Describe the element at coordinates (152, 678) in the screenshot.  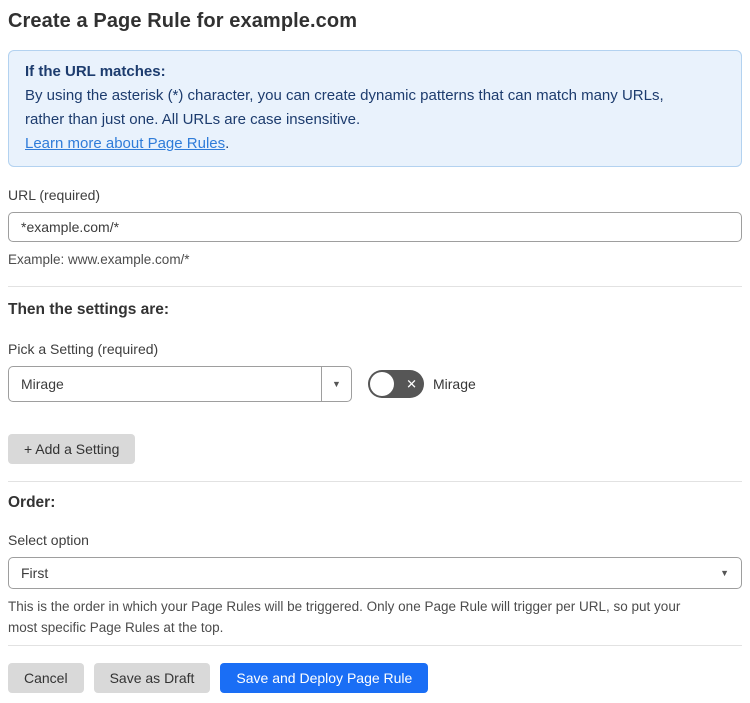
I see `save-as-draft-button: Save as Draft` at that location.